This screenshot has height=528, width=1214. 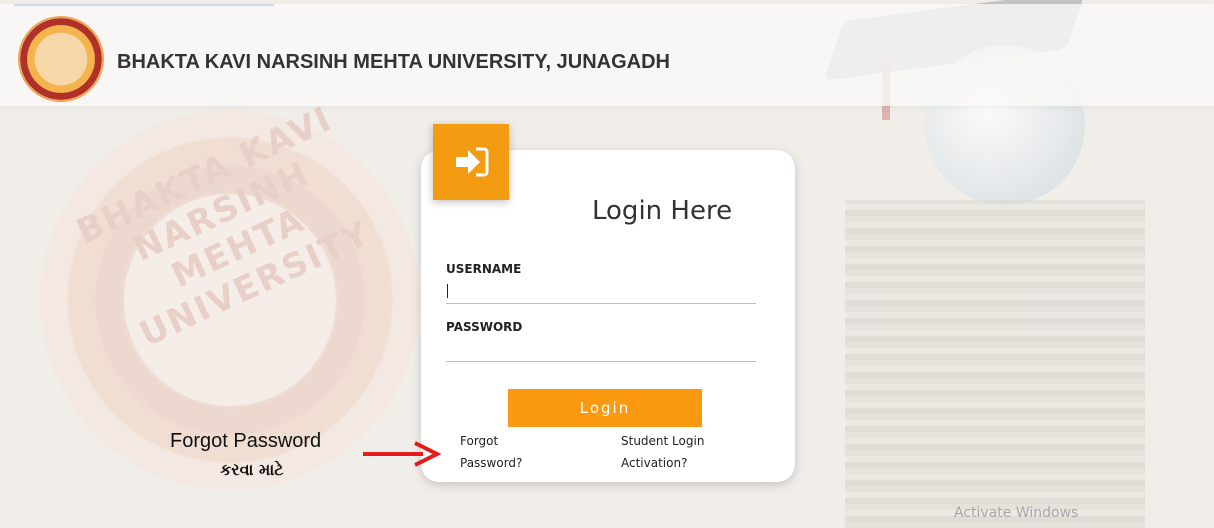 I want to click on forgot-password-line1: Forgot, so click(x=479, y=441).